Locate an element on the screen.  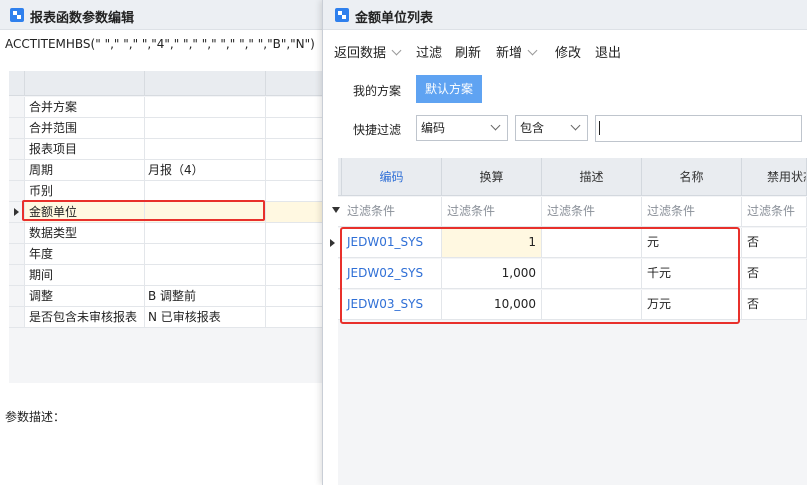
text-cursor is located at coordinates (599, 128).